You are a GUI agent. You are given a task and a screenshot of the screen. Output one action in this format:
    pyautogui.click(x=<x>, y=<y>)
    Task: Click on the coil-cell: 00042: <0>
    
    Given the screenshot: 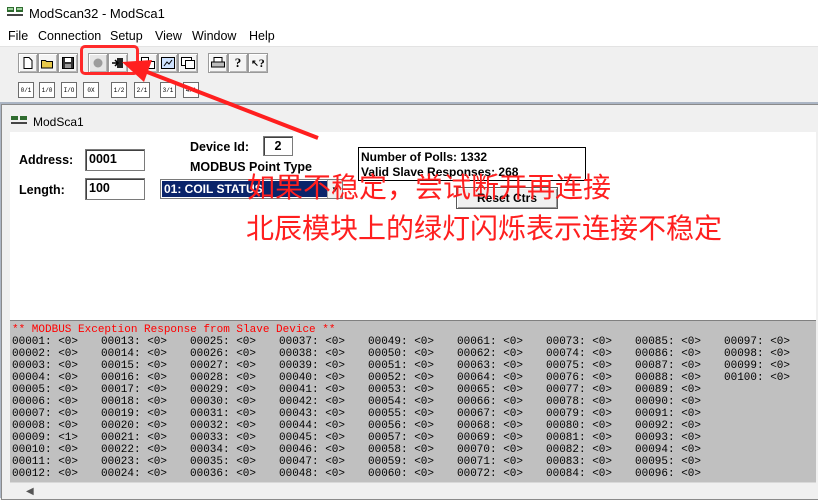 What is the action you would take?
    pyautogui.click(x=312, y=402)
    